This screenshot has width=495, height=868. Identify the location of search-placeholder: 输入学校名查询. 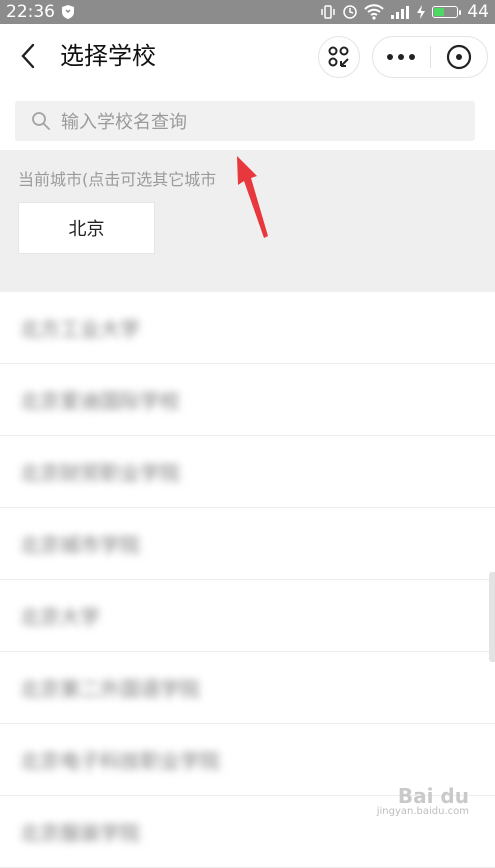
(124, 122).